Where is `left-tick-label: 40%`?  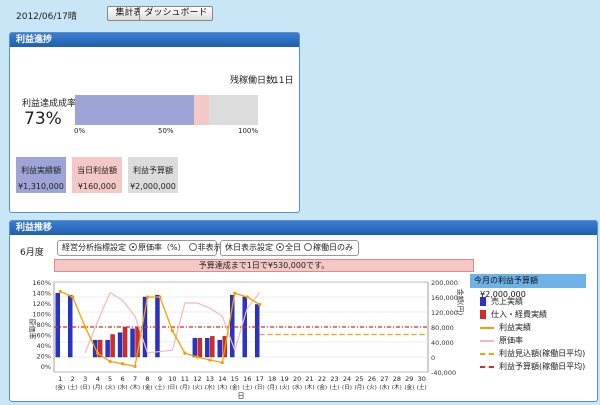
left-tick-label: 40% is located at coordinates (44, 346).